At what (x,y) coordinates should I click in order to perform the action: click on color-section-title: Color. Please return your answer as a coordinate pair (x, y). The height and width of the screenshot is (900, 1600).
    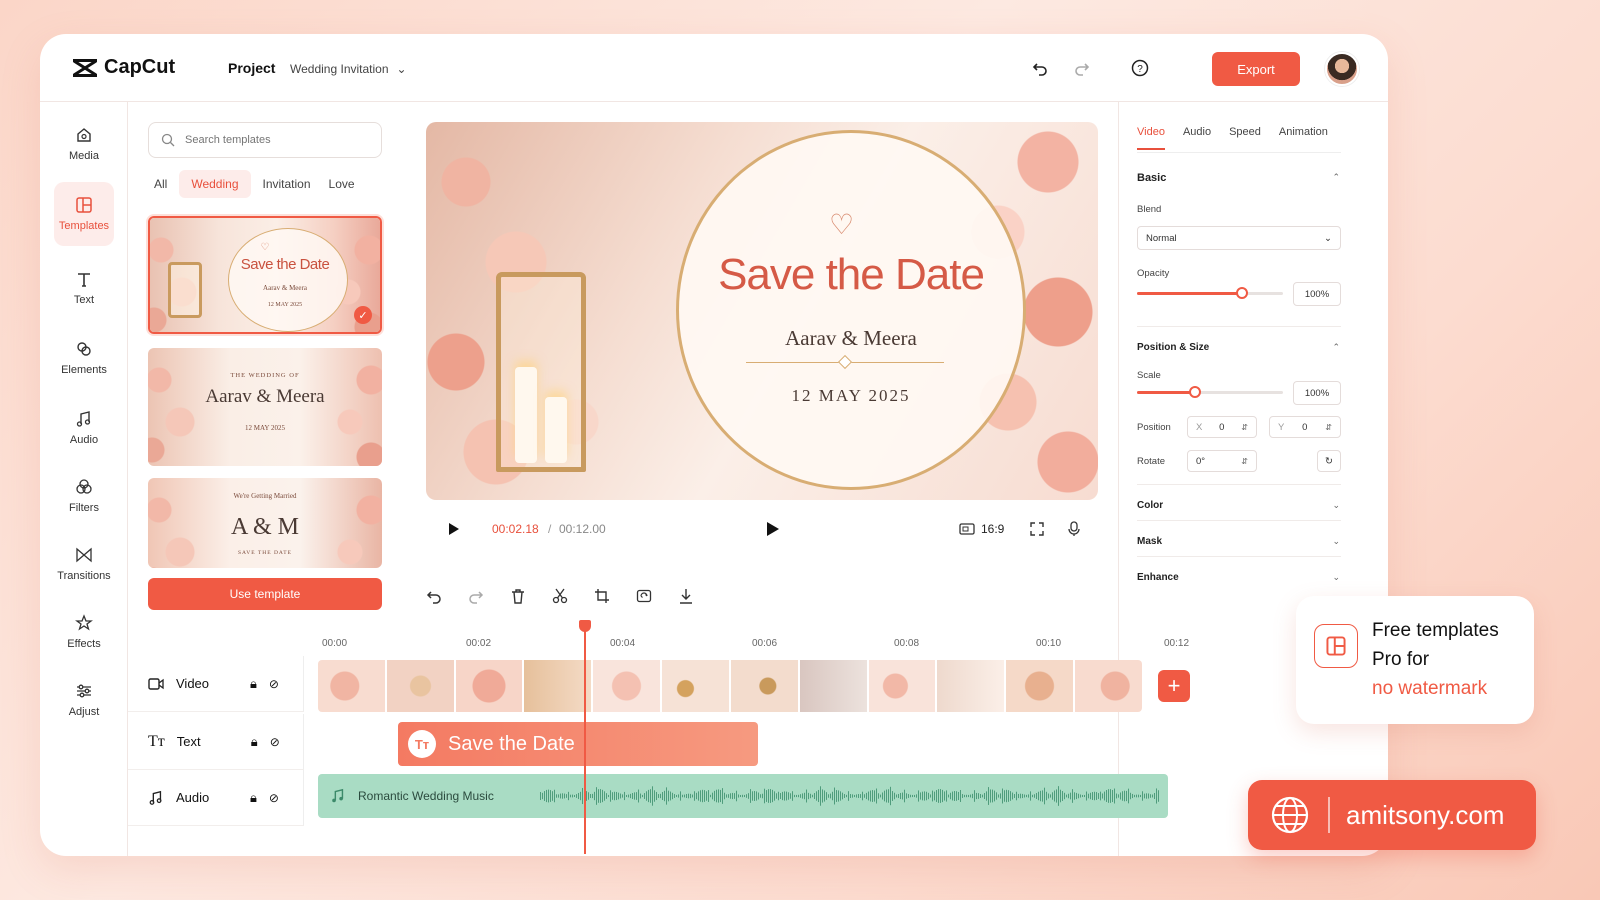
    Looking at the image, I should click on (1150, 505).